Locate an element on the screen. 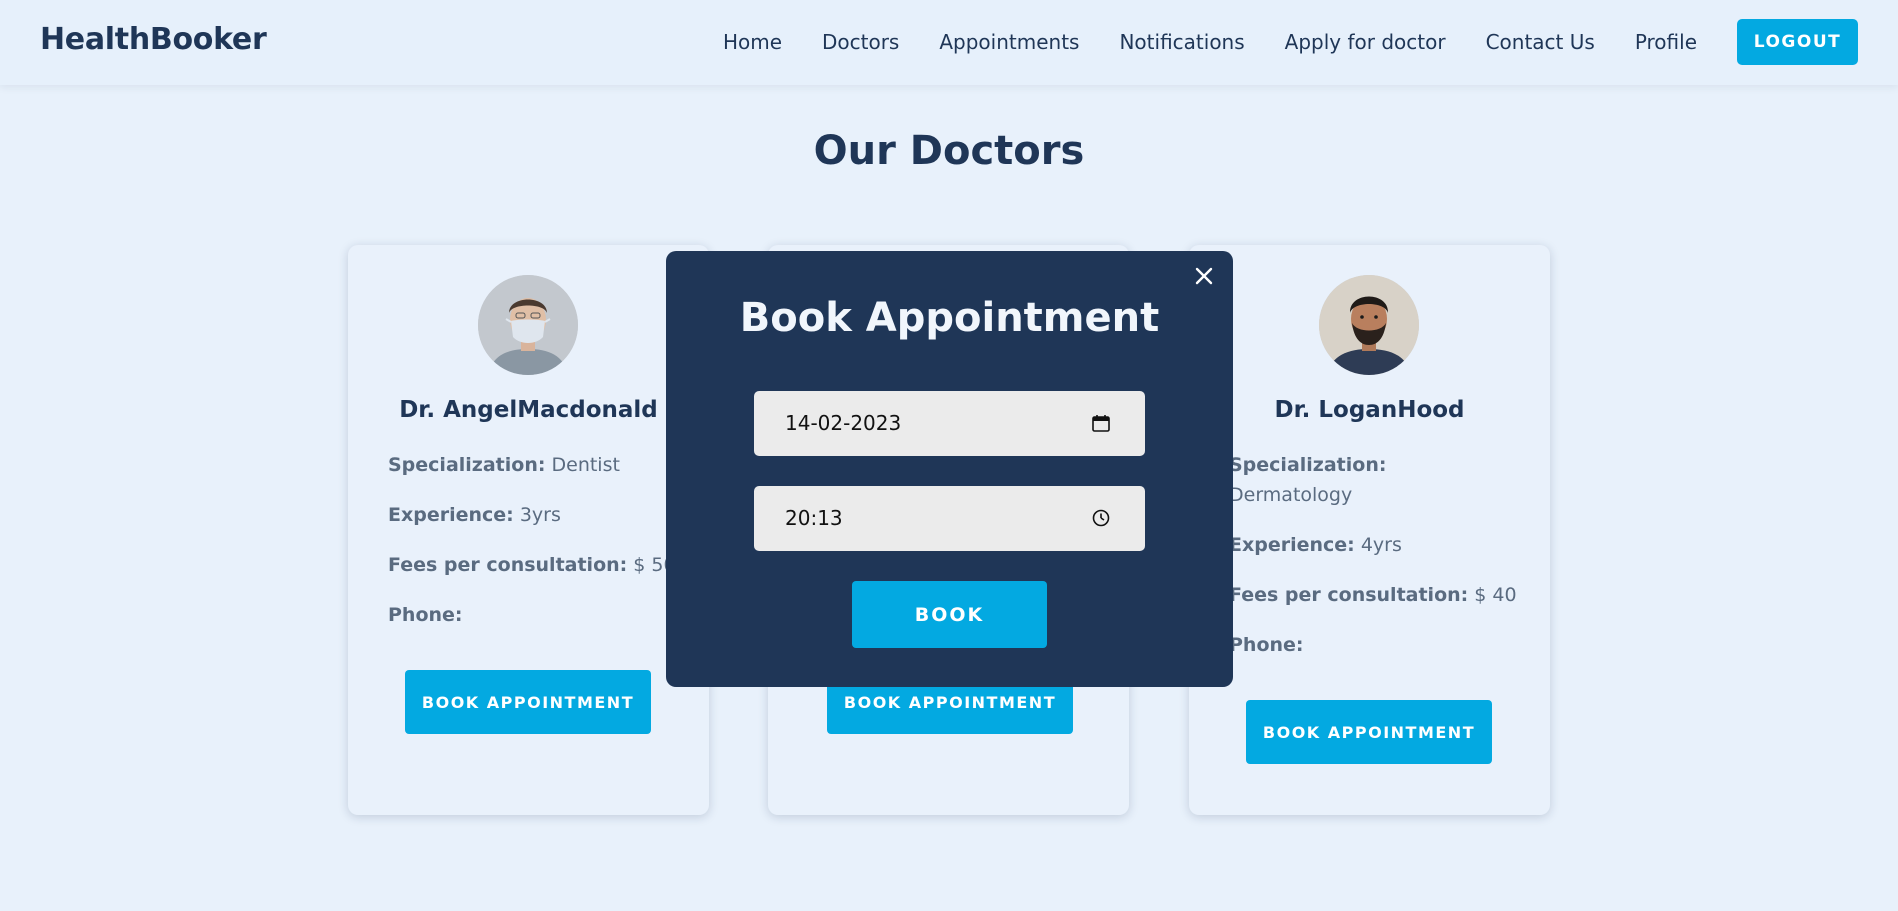  fees-value: $ 40 is located at coordinates (1495, 595).